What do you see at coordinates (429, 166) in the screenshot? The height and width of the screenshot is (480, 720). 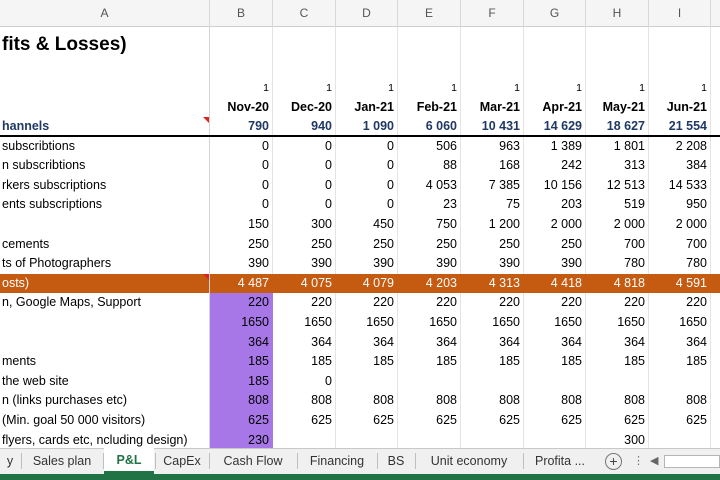 I see `value-cell: 88` at bounding box center [429, 166].